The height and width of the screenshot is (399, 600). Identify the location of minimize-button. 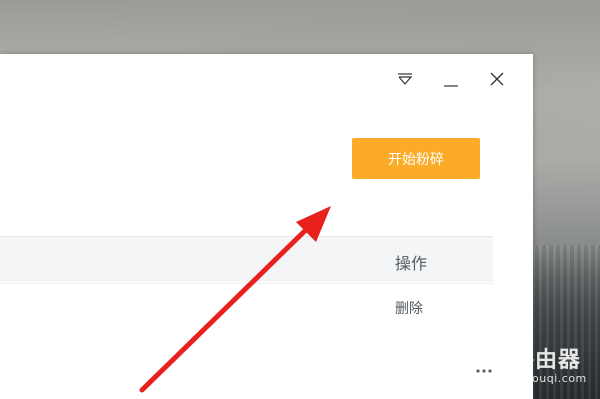
(451, 79).